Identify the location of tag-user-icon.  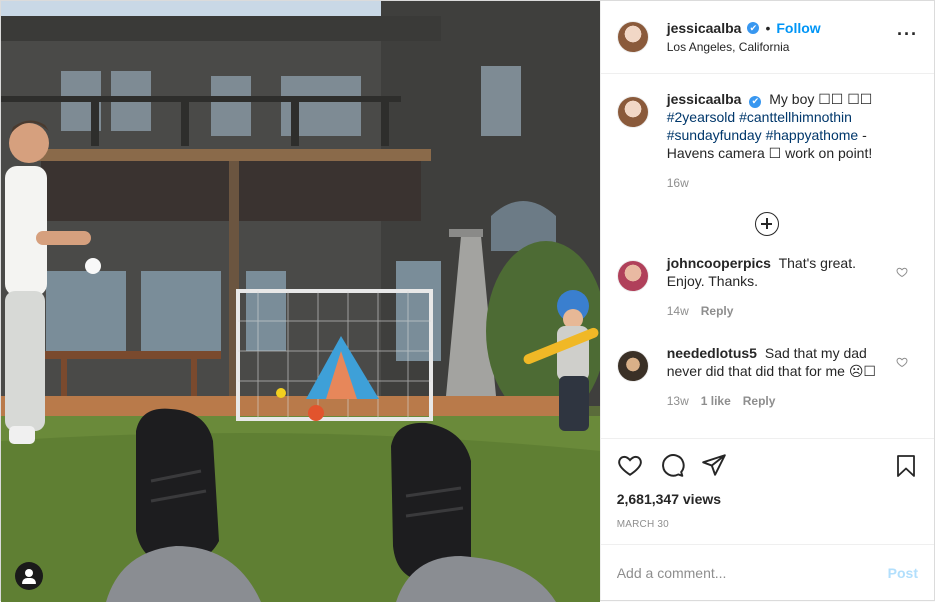
(29, 576).